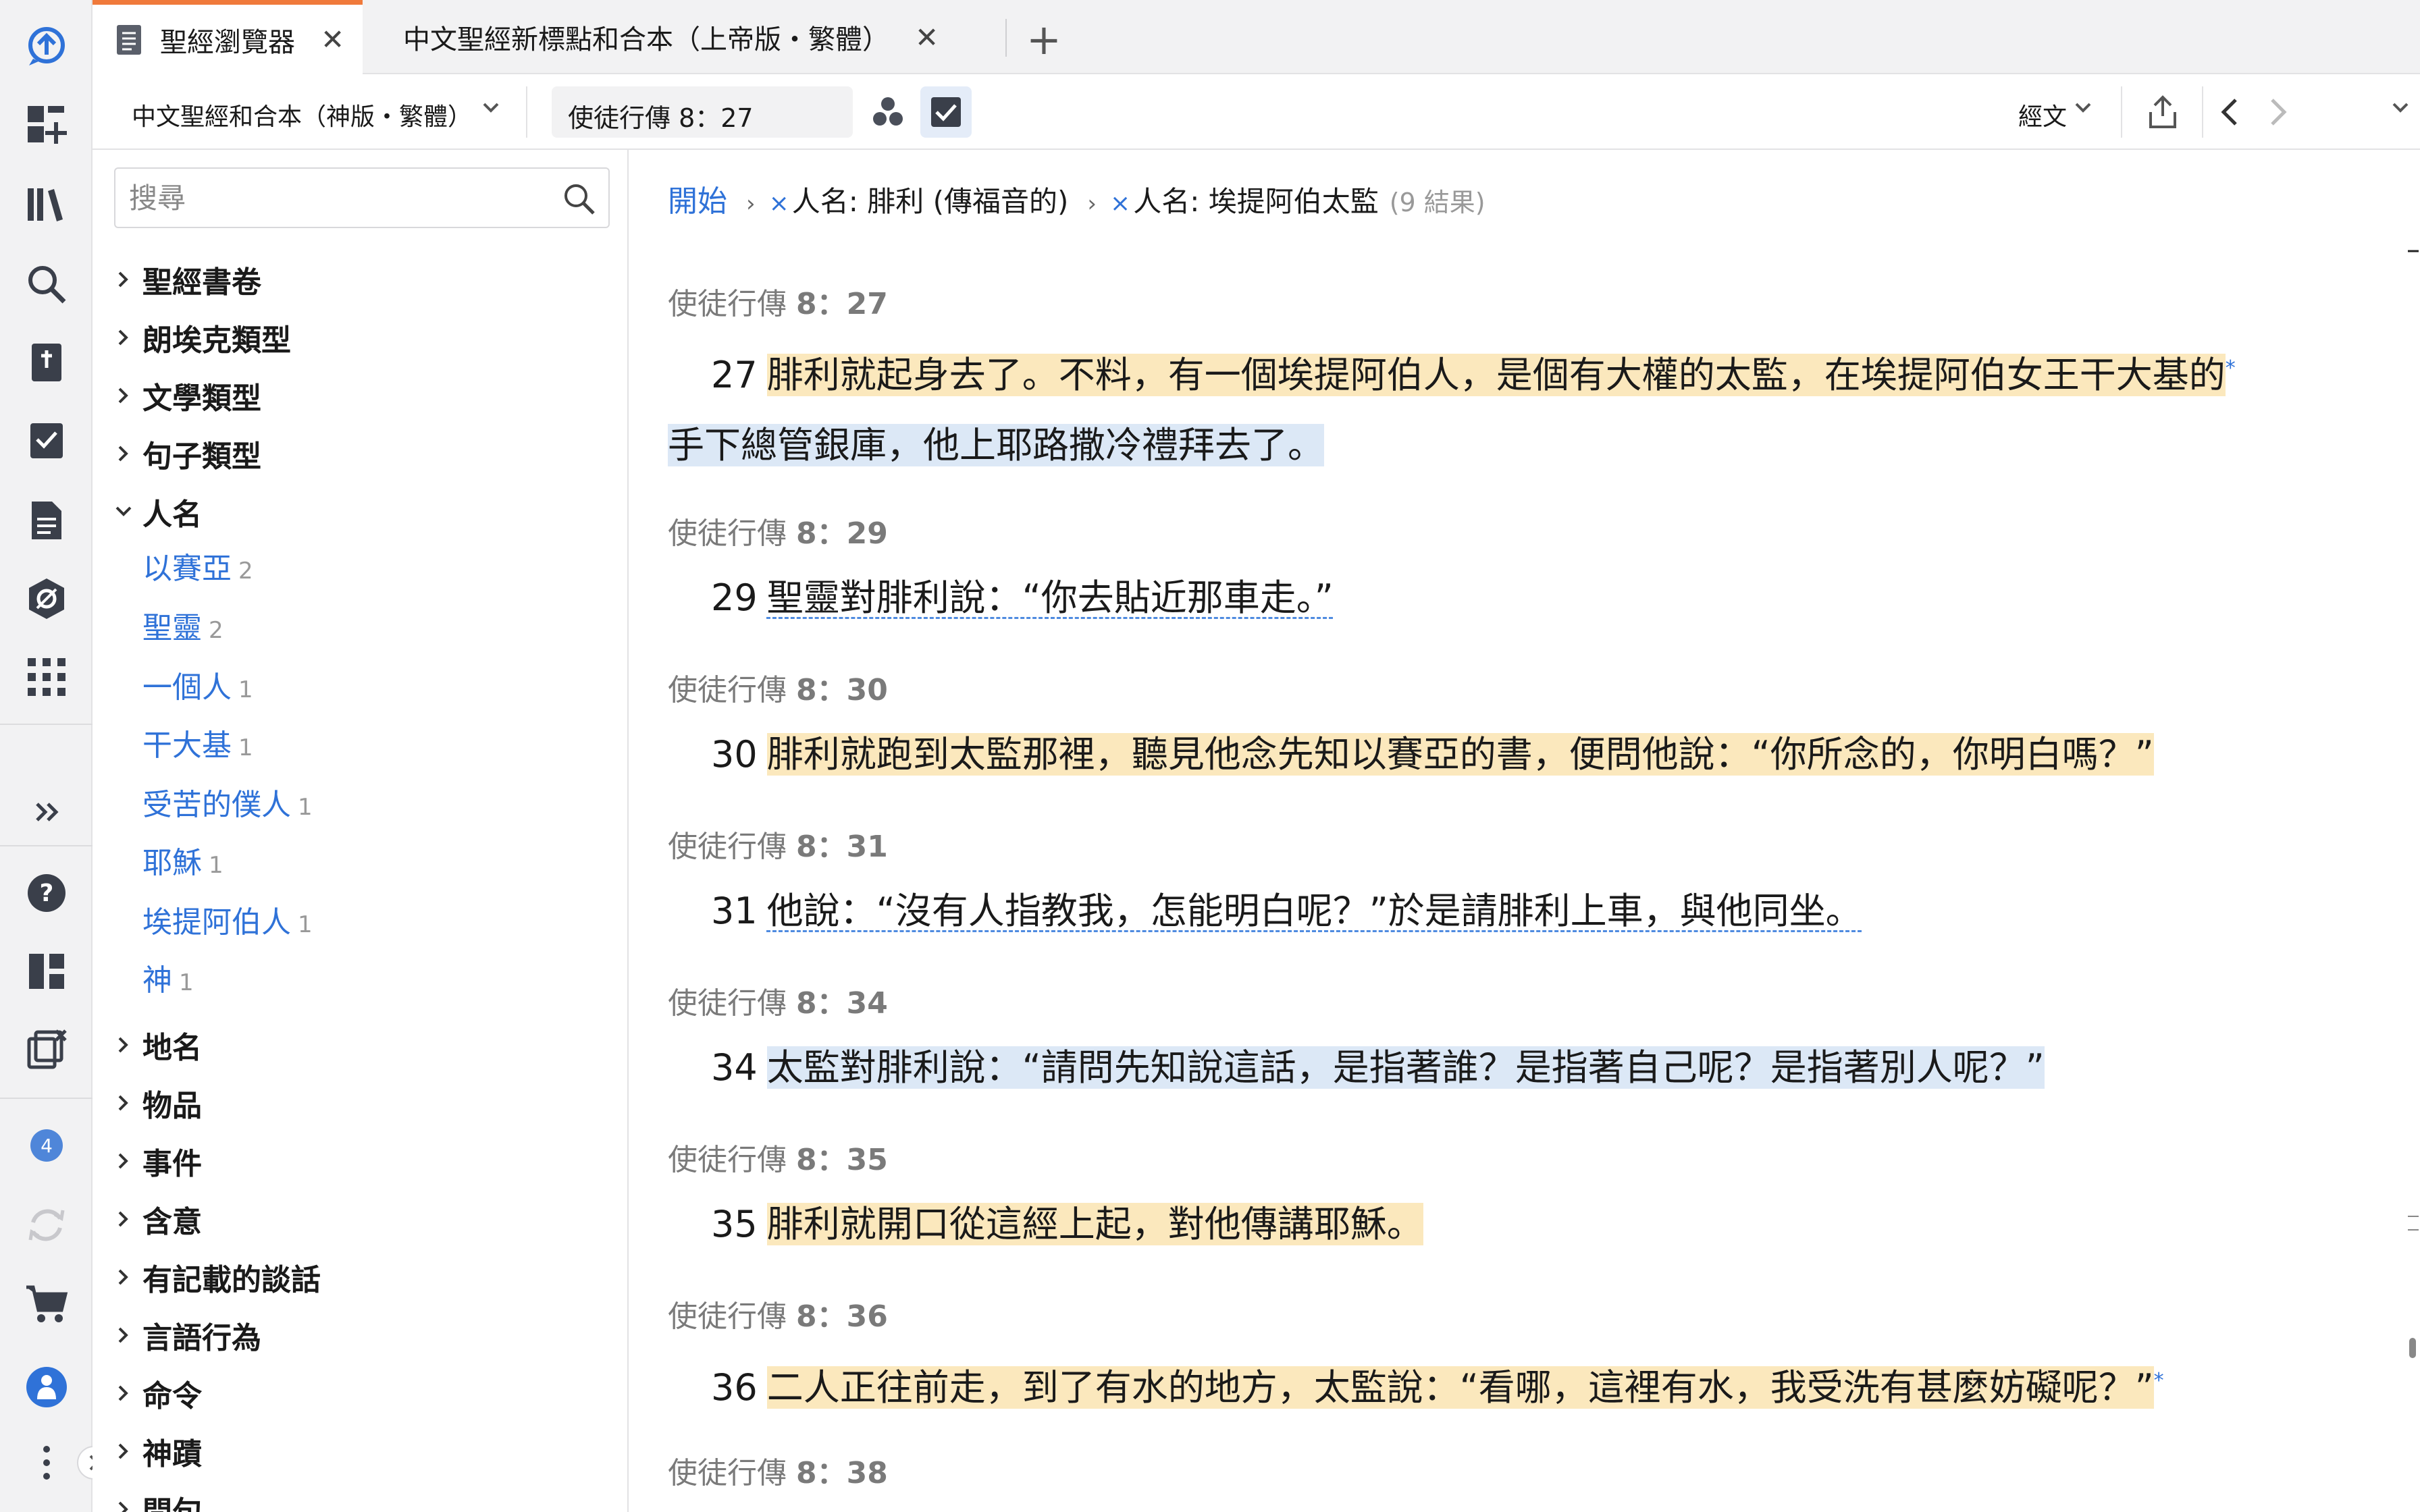 The height and width of the screenshot is (1512, 2420). I want to click on category-things: 物品, so click(156, 1103).